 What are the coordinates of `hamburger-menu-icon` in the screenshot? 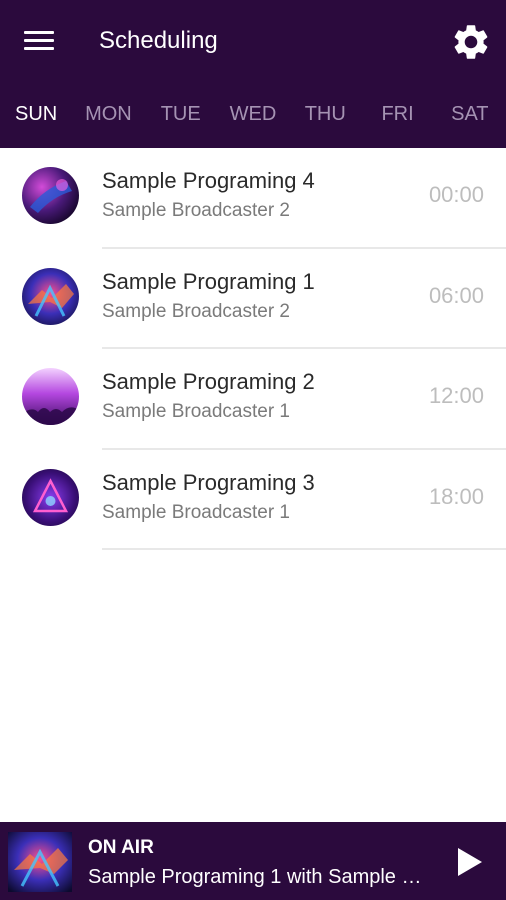 It's located at (39, 41).